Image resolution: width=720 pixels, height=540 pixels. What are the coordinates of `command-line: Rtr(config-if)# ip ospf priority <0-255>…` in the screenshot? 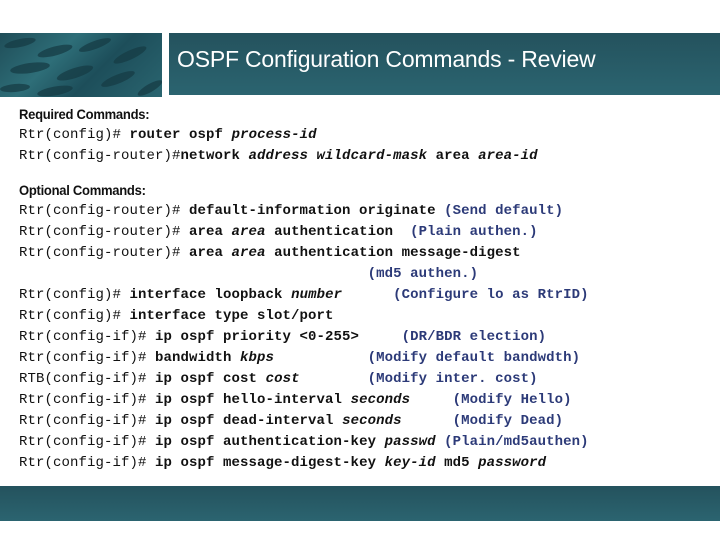 It's located at (369, 337).